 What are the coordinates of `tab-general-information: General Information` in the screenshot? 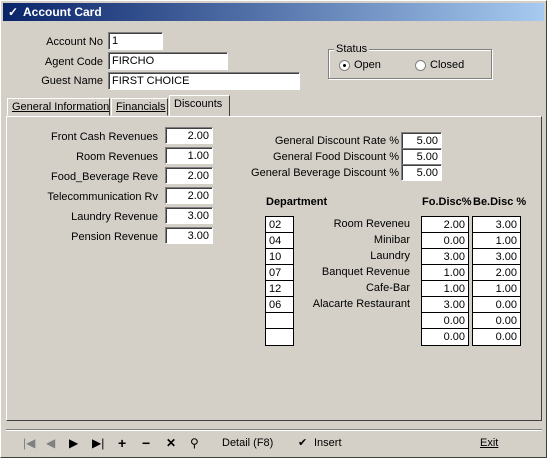 It's located at (58, 107).